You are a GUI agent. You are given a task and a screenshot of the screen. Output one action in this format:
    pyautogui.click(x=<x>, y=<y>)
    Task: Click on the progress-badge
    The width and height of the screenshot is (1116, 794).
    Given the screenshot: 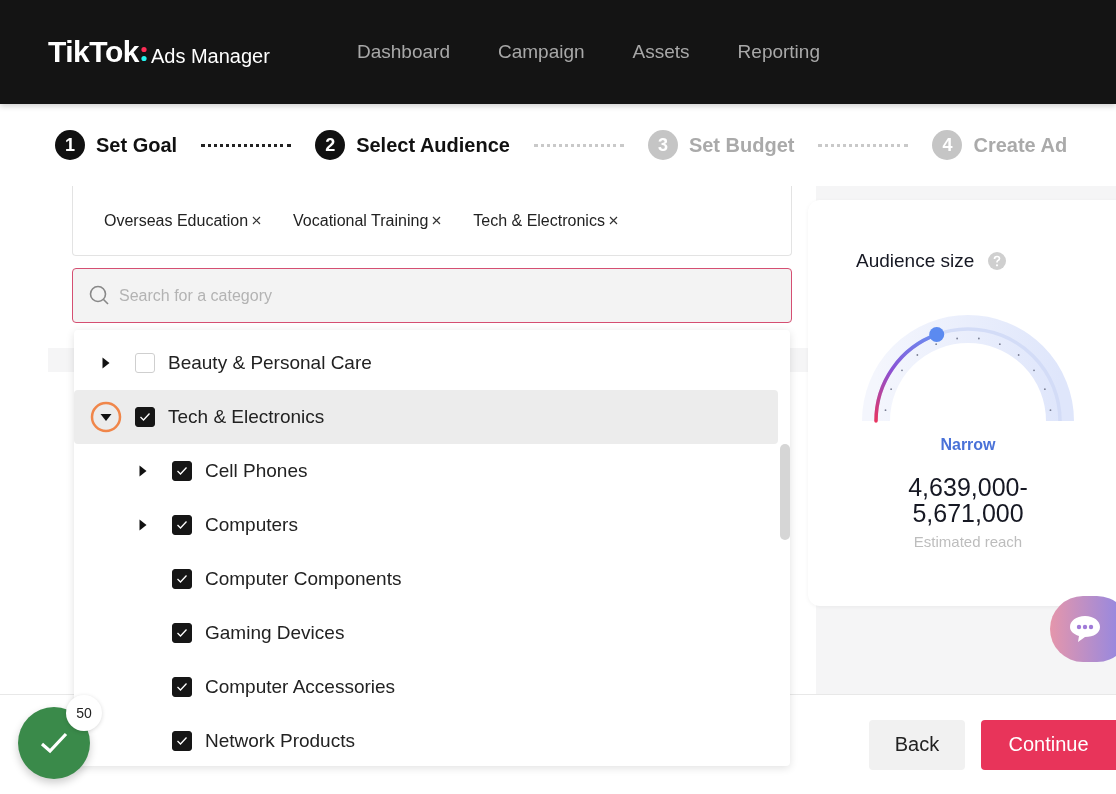 What is the action you would take?
    pyautogui.click(x=54, y=743)
    